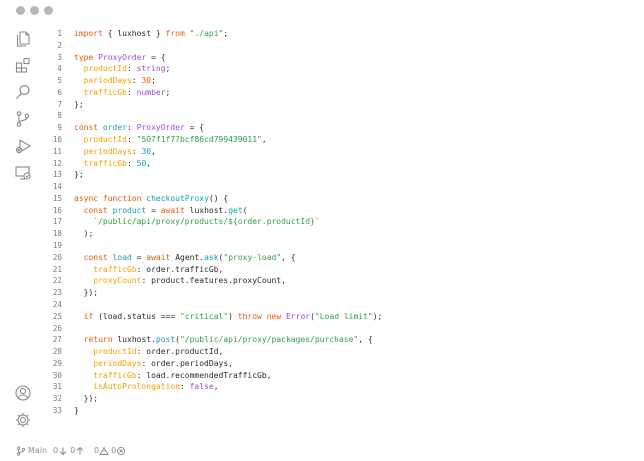 Image resolution: width=644 pixels, height=461 pixels. What do you see at coordinates (341, 69) in the screenshot?
I see `code-line: 4 productId: string;` at bounding box center [341, 69].